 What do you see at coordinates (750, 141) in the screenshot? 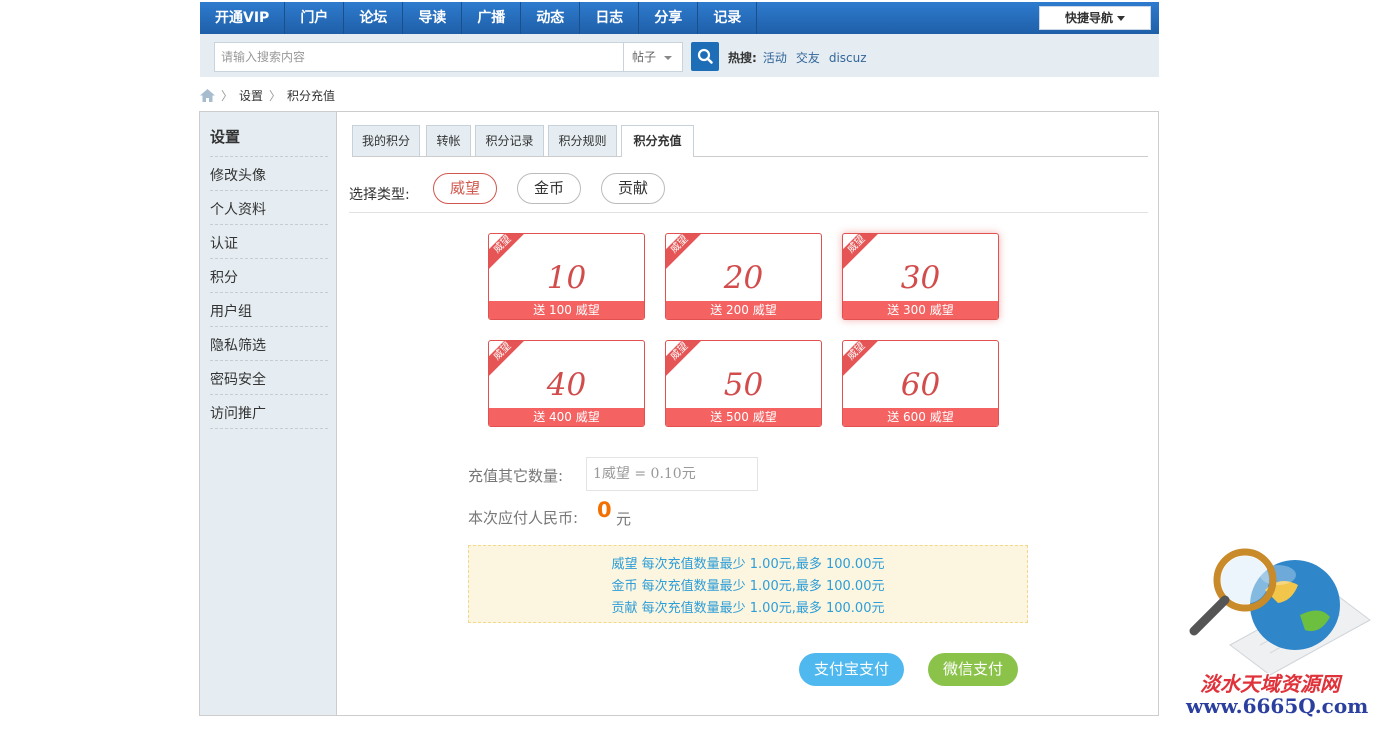
I see `tab-bar: 我的积分 转帐 积分记录 积分规则 积分充值` at bounding box center [750, 141].